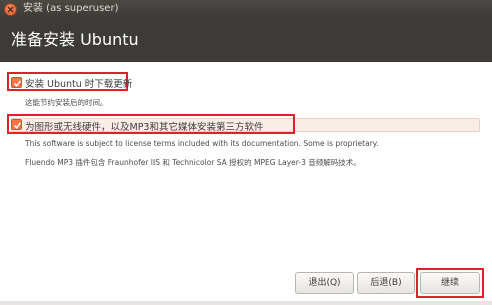 This screenshot has width=492, height=305. Describe the element at coordinates (246, 303) in the screenshot. I see `window-bottom-edge` at that location.